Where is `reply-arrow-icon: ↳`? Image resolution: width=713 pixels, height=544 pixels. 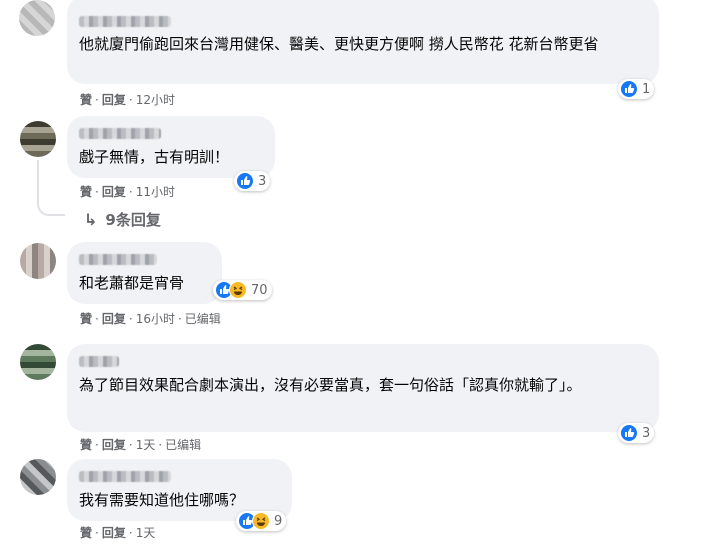
reply-arrow-icon: ↳ is located at coordinates (91, 219).